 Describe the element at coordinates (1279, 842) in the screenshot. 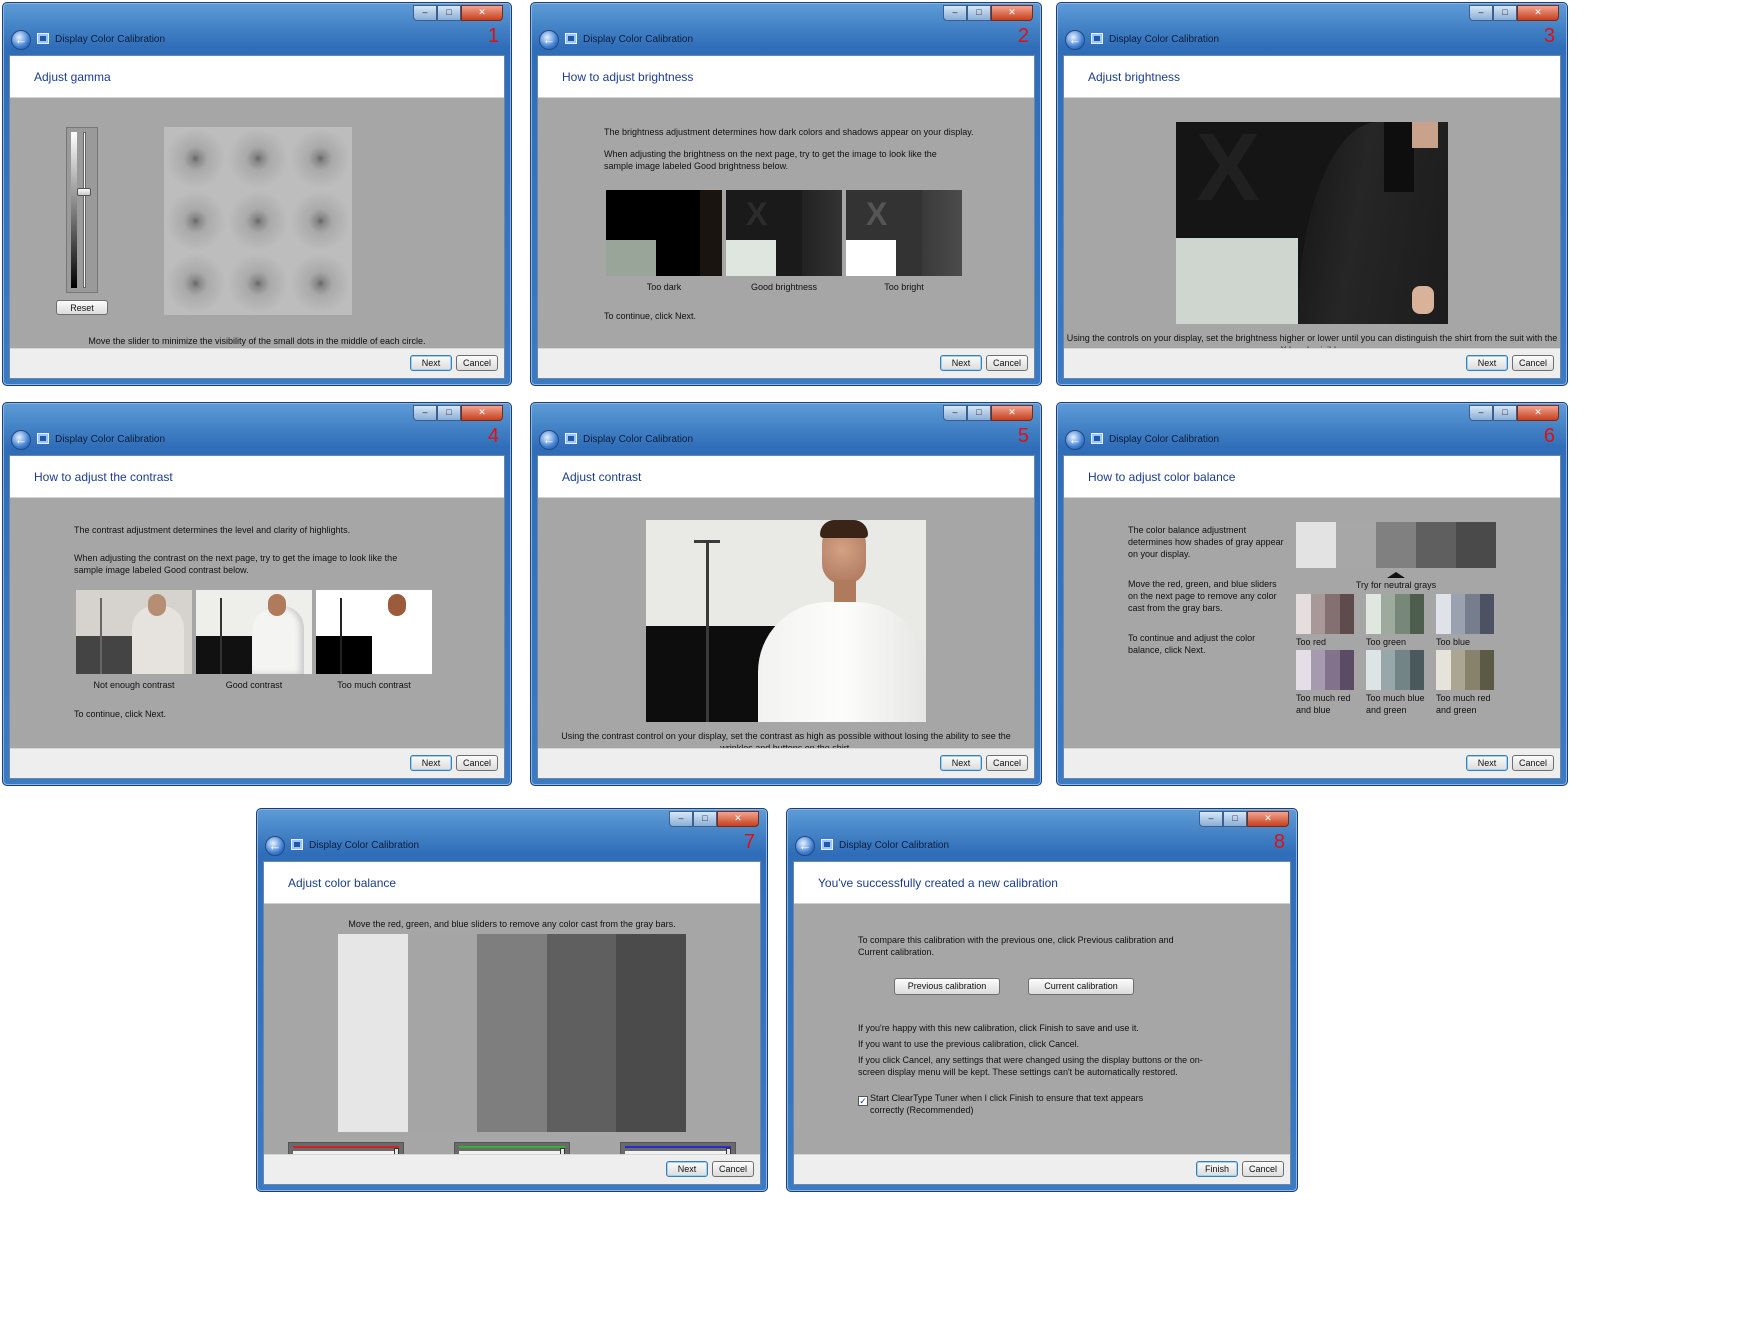

I see `step-number: 8` at that location.